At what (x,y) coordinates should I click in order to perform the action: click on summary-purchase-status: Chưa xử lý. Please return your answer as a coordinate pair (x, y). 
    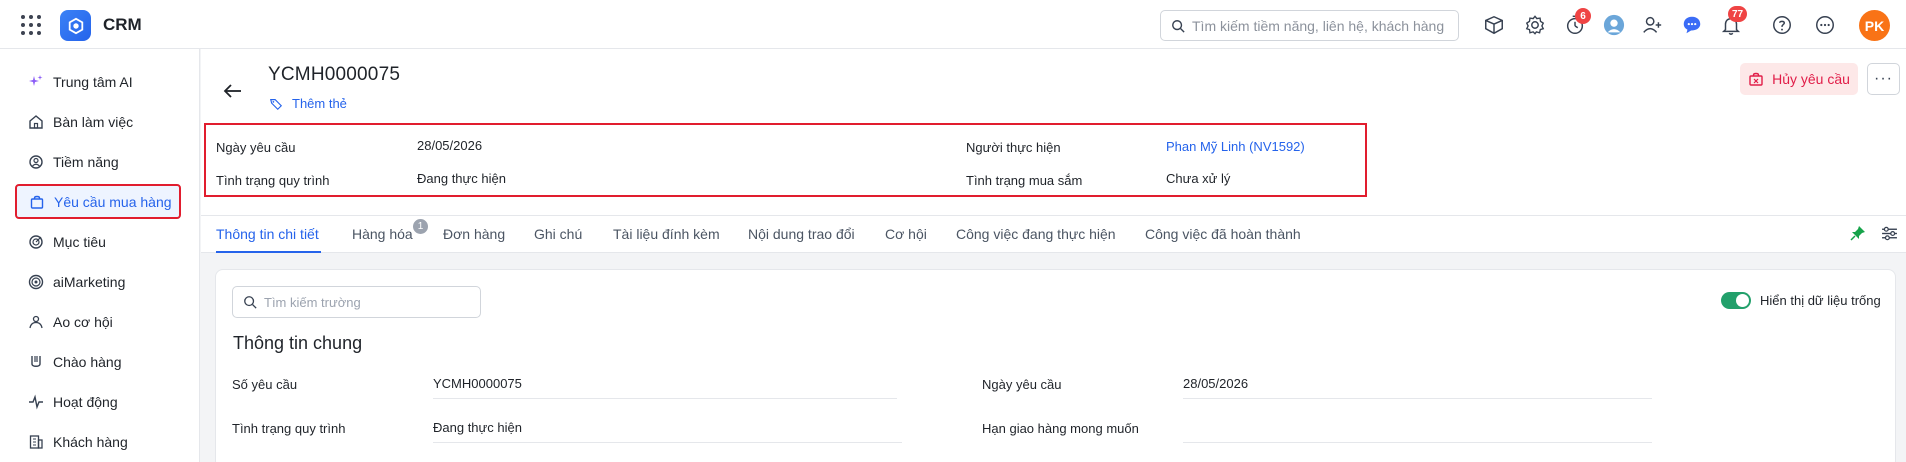
    Looking at the image, I should click on (1198, 178).